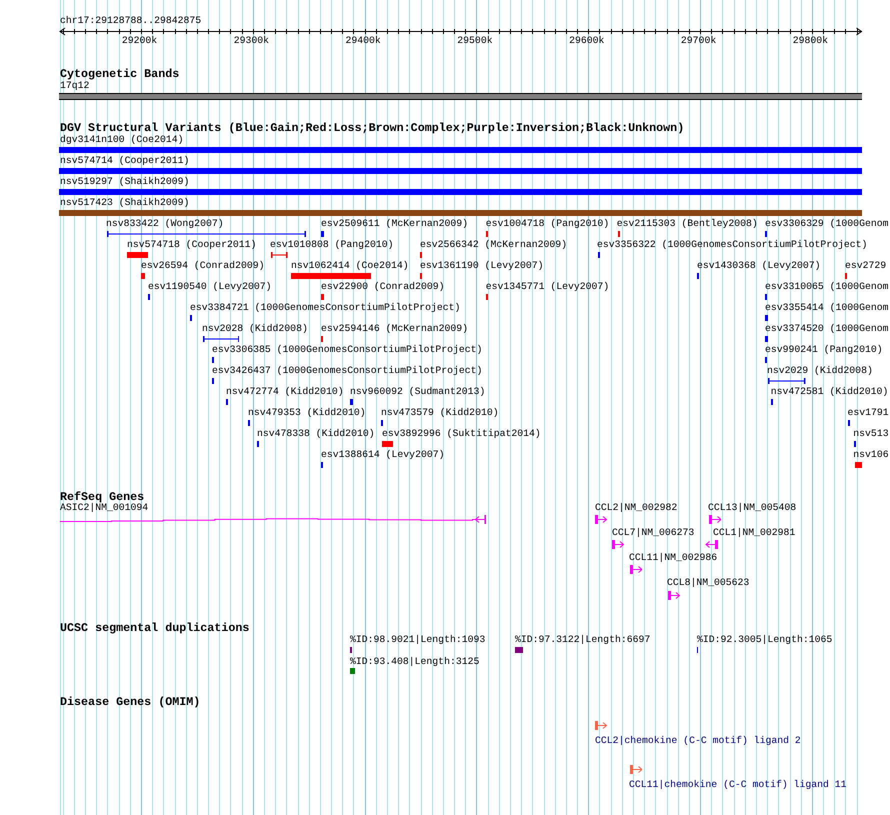 This screenshot has height=815, width=890. What do you see at coordinates (347, 371) in the screenshot?
I see `variant-label: esv3426437 (1000GenomesConsortiumPilotProject)` at bounding box center [347, 371].